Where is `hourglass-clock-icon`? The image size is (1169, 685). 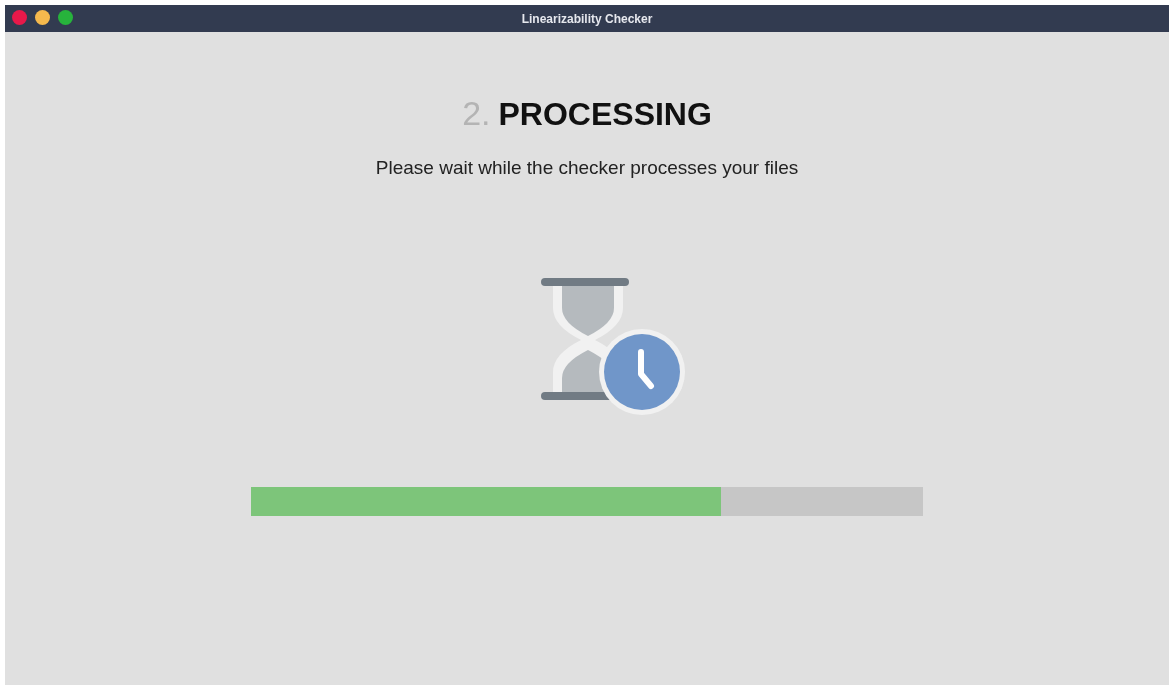
hourglass-clock-icon is located at coordinates (612, 346).